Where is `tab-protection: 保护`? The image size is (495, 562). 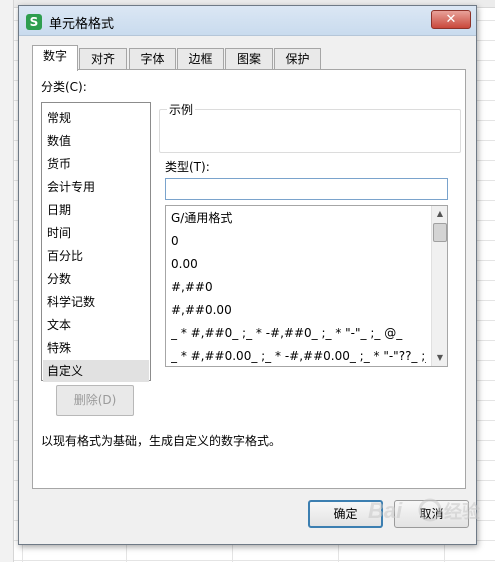
tab-protection: 保护 is located at coordinates (297, 59).